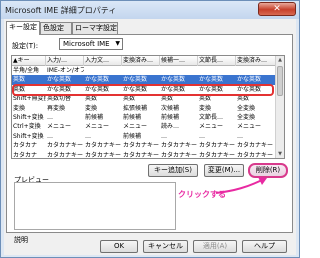 The width and height of the screenshot is (320, 258). What do you see at coordinates (165, 246) in the screenshot?
I see `cancel-button: キャンセル` at bounding box center [165, 246].